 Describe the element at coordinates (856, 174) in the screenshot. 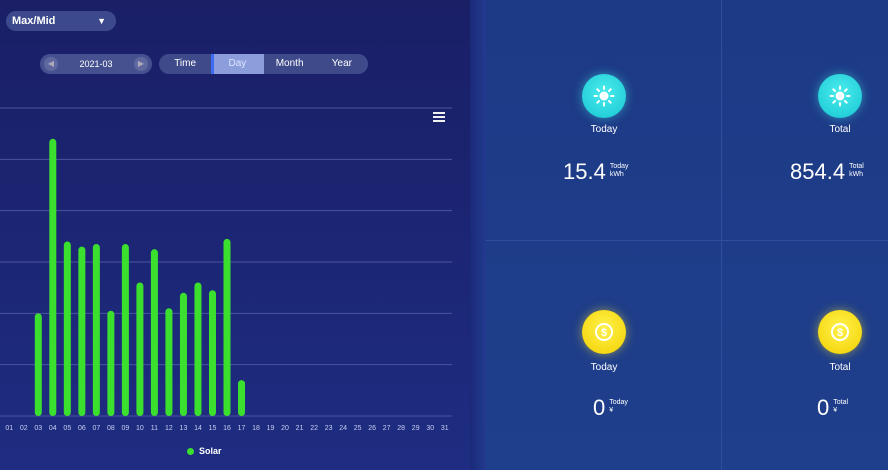

I see `energy-total-unit: kWh` at that location.